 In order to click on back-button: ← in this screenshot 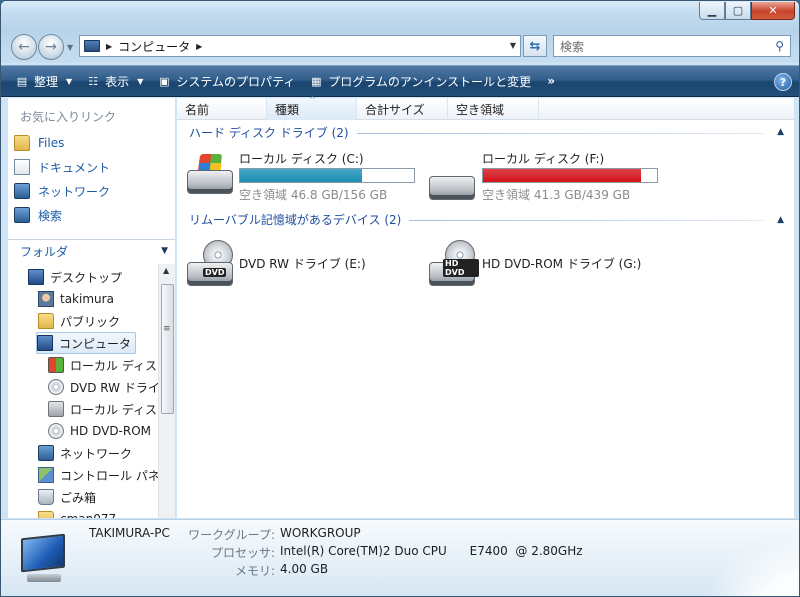, I will do `click(24, 47)`.